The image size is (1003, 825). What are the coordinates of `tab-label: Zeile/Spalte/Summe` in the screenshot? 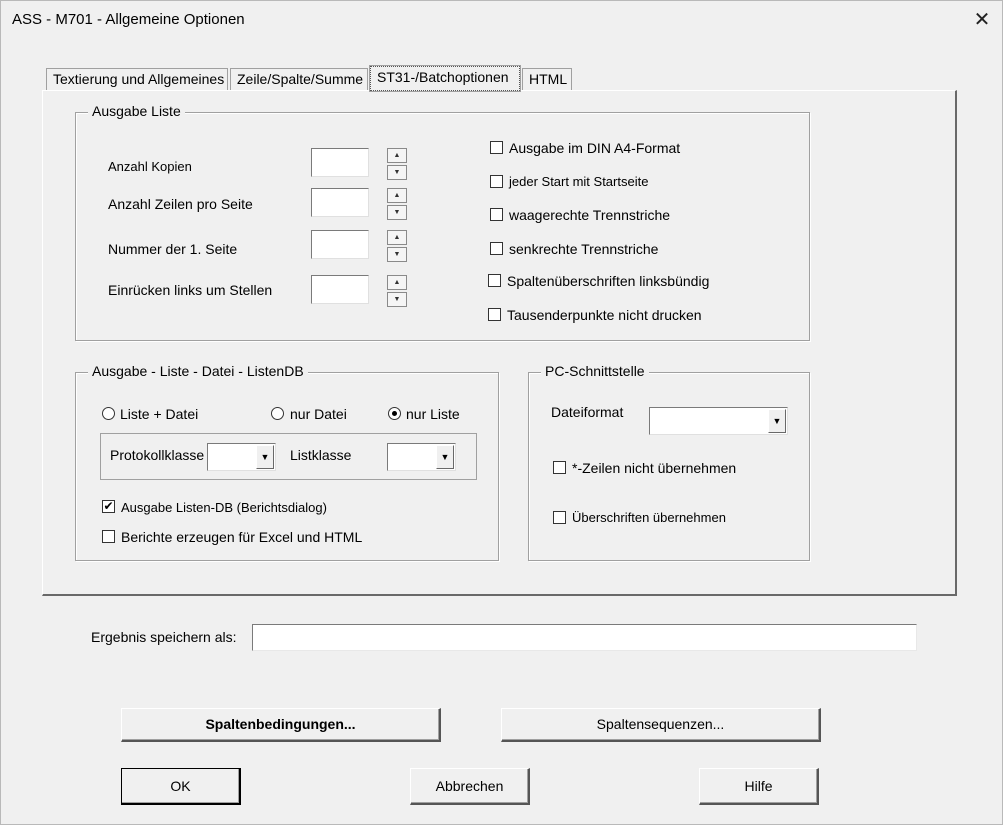 It's located at (300, 79).